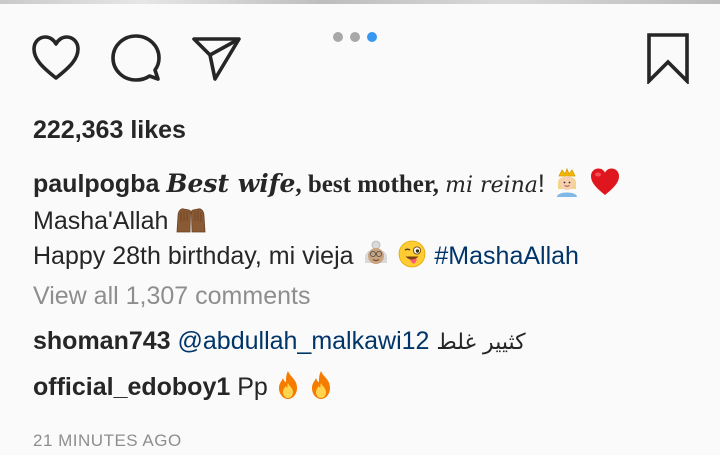 Image resolution: width=720 pixels, height=455 pixels. What do you see at coordinates (171, 296) in the screenshot?
I see `view-all-comments-link: View all 1,307 comments` at bounding box center [171, 296].